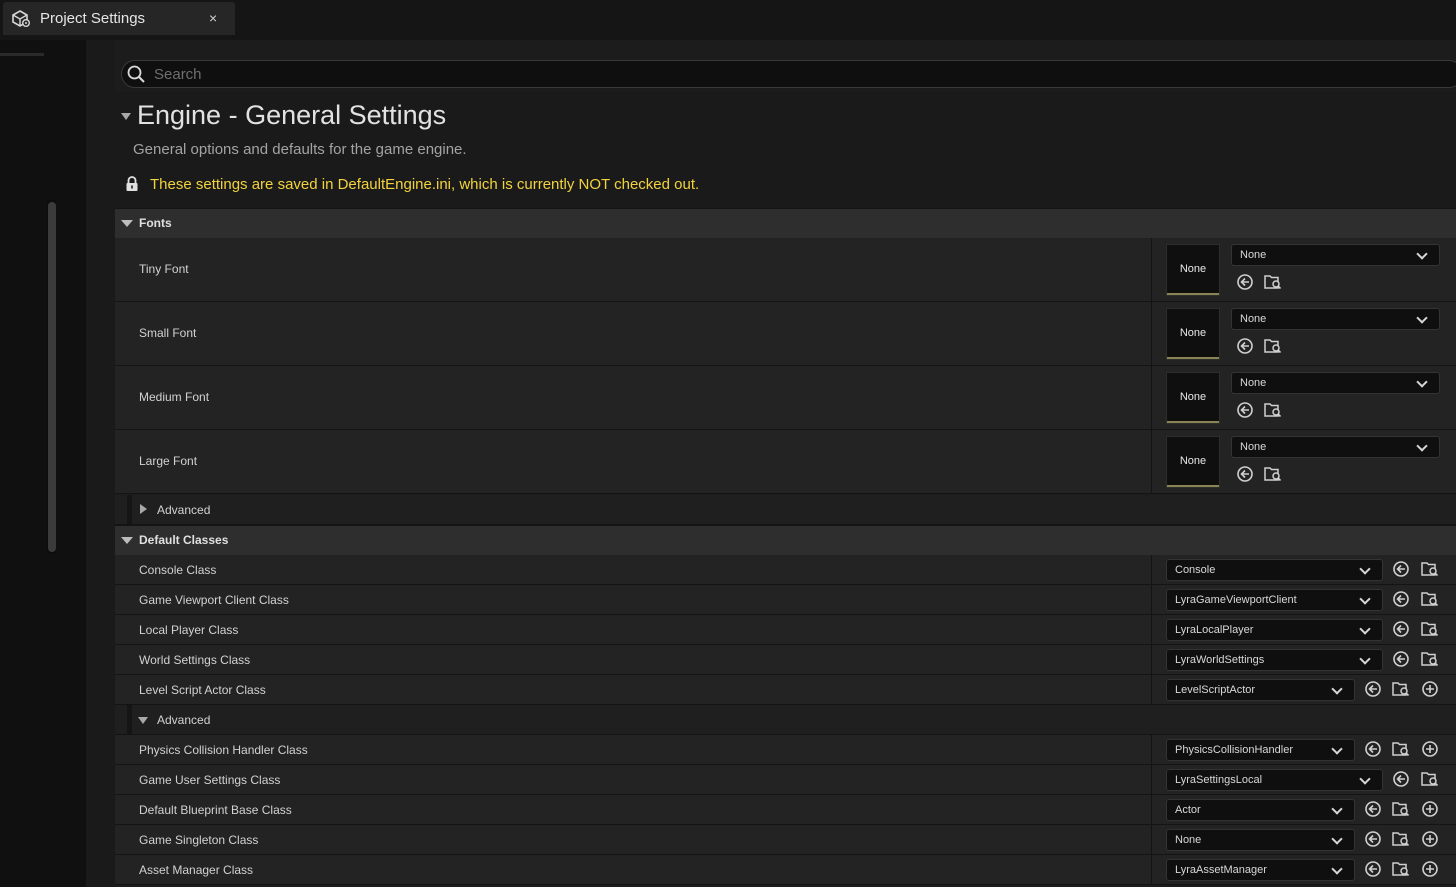 This screenshot has width=1456, height=887. I want to click on class-picker-dropdown: LyraSettingsLocal, so click(1274, 780).